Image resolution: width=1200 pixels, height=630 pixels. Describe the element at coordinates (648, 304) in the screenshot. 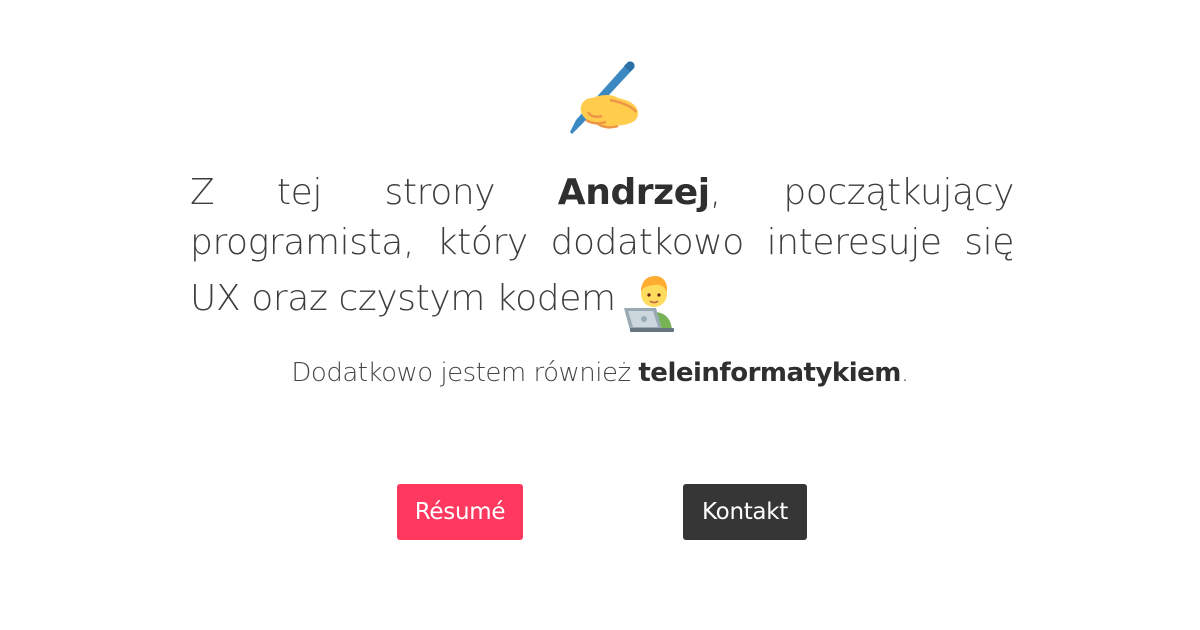

I see `technologist-icon` at that location.